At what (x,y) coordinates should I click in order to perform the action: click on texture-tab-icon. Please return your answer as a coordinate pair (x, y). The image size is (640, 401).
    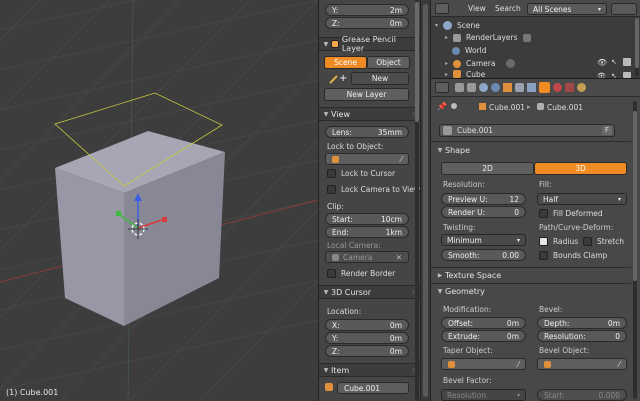
    Looking at the image, I should click on (569, 87).